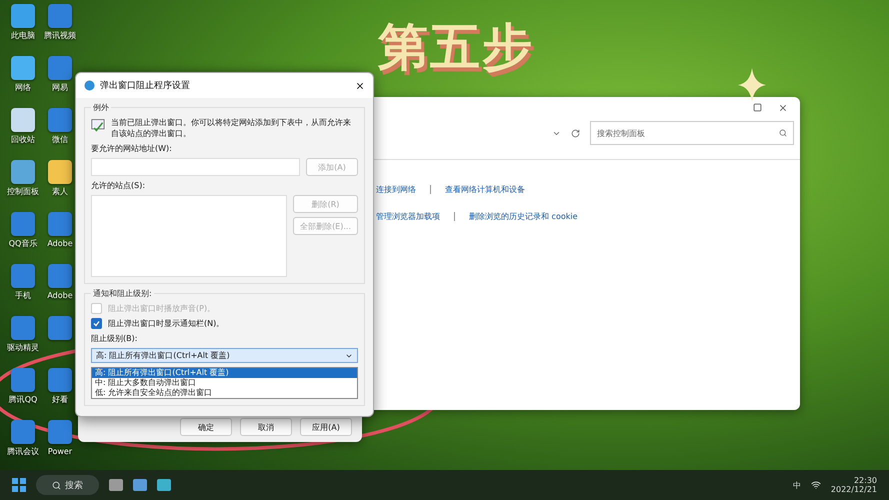 The width and height of the screenshot is (889, 500). What do you see at coordinates (456, 47) in the screenshot?
I see `step-title: 第五步` at bounding box center [456, 47].